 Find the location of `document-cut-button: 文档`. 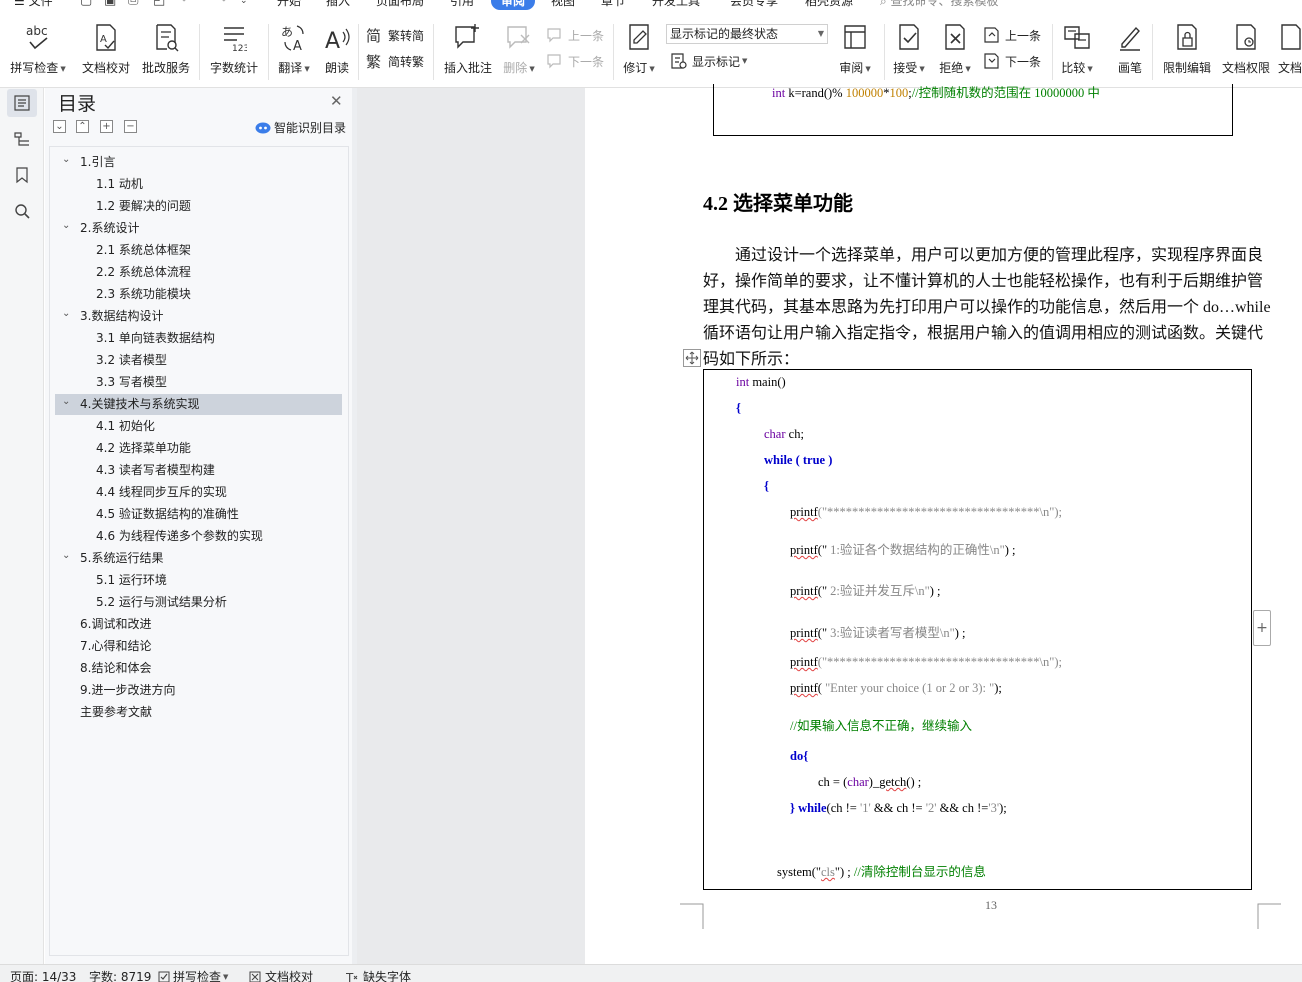

document-cut-button: 文档 is located at coordinates (1290, 52).